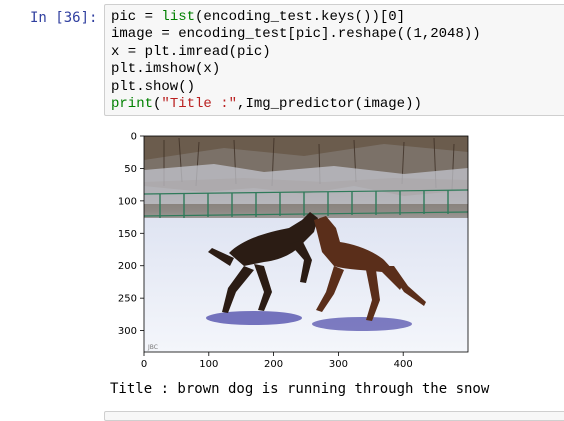  I want to click on next-cell, so click(334, 416).